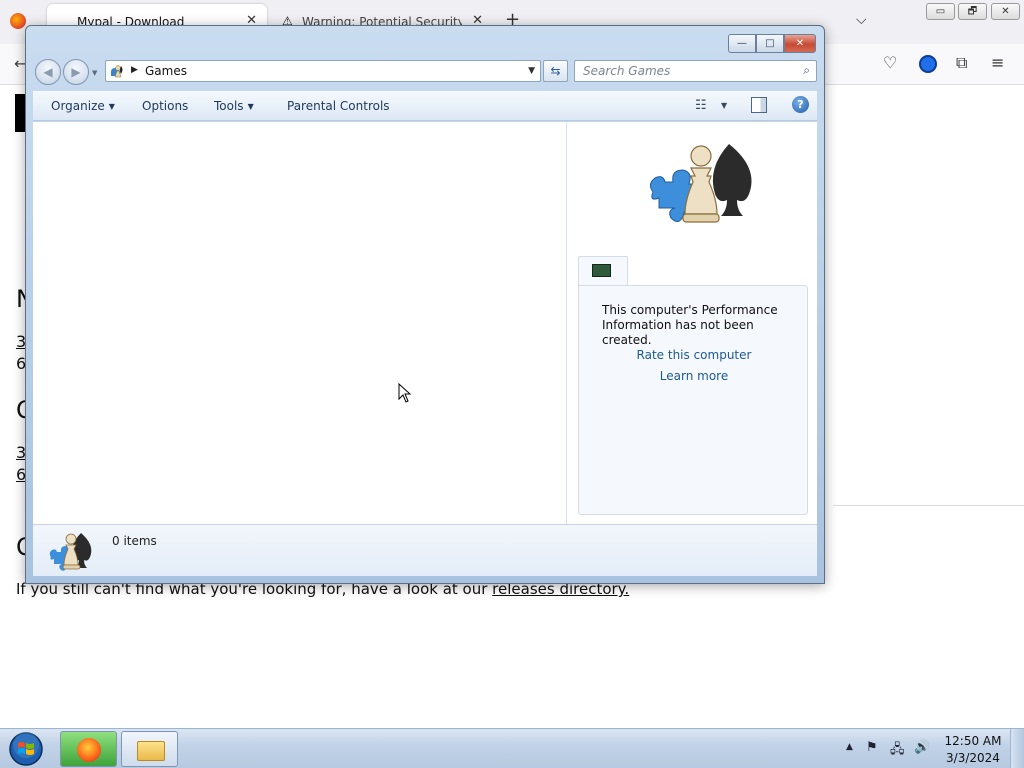 The image size is (1024, 768). What do you see at coordinates (928, 505) in the screenshot?
I see `page-divider` at bounding box center [928, 505].